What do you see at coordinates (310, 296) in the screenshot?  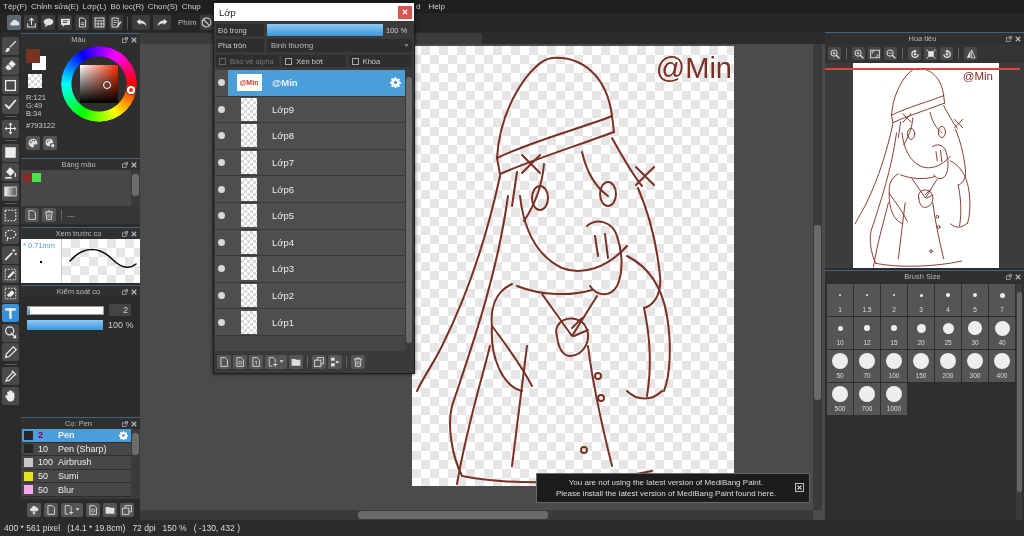 I see `layer-row: Lớp2` at bounding box center [310, 296].